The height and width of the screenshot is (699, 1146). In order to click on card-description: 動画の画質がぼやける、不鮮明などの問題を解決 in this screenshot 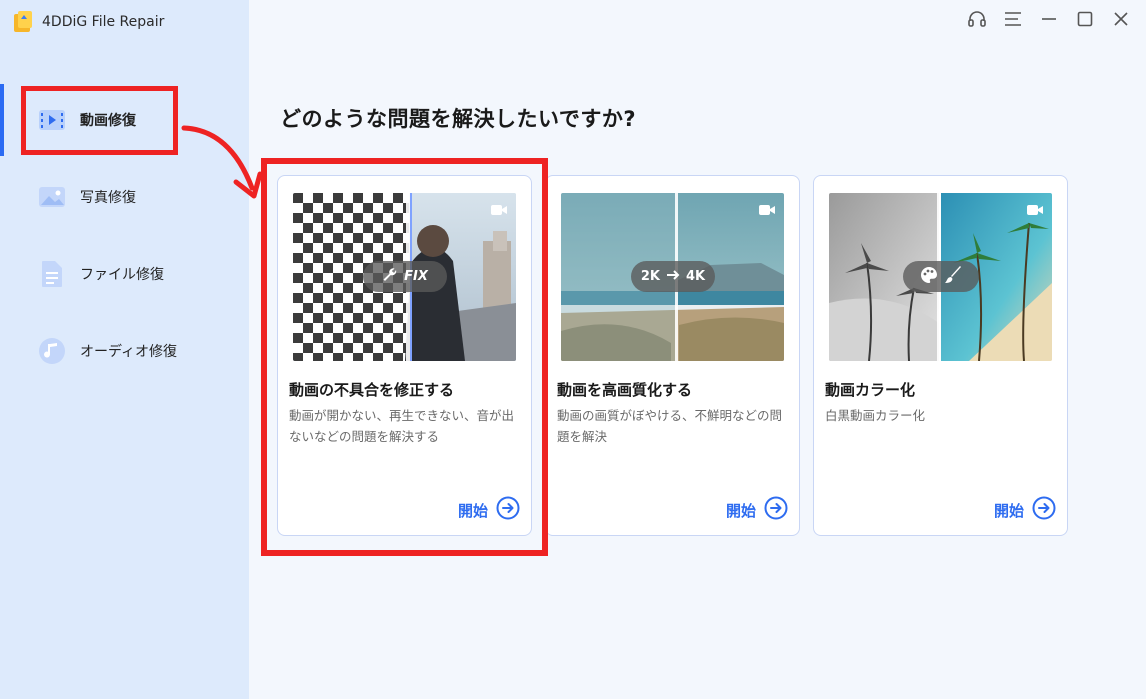, I will do `click(670, 426)`.